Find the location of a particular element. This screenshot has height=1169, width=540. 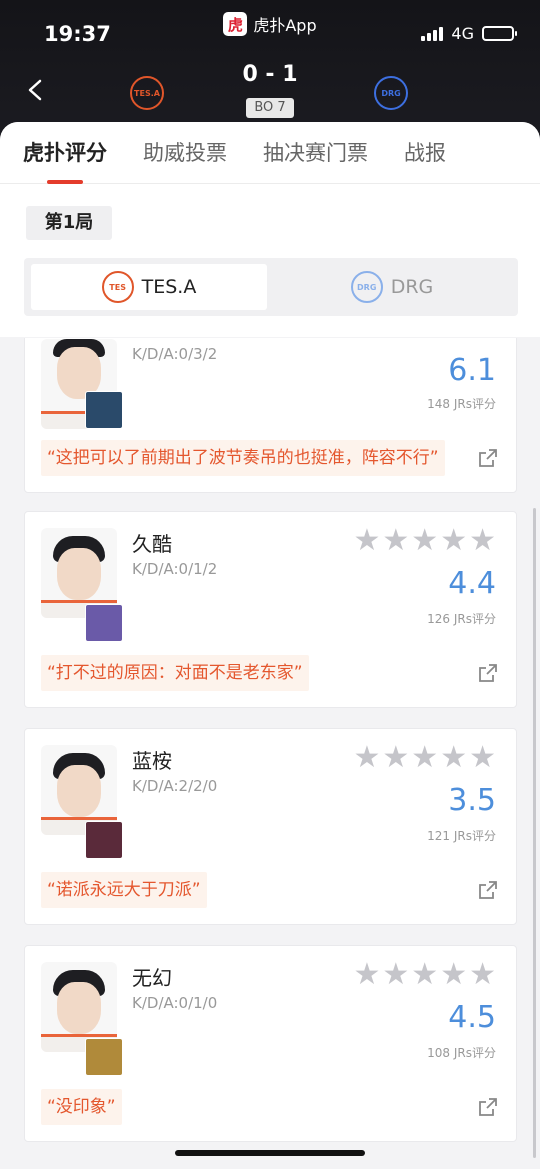

tab-label: 战报 is located at coordinates (425, 152).